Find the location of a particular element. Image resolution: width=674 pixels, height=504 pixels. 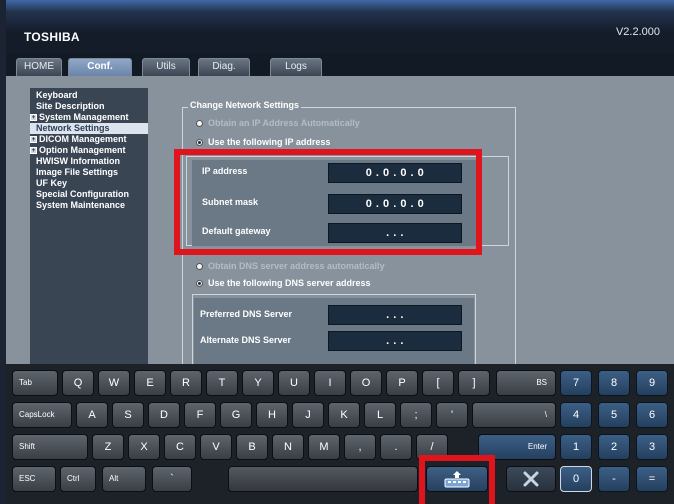

key-num-8: 8 is located at coordinates (614, 383).